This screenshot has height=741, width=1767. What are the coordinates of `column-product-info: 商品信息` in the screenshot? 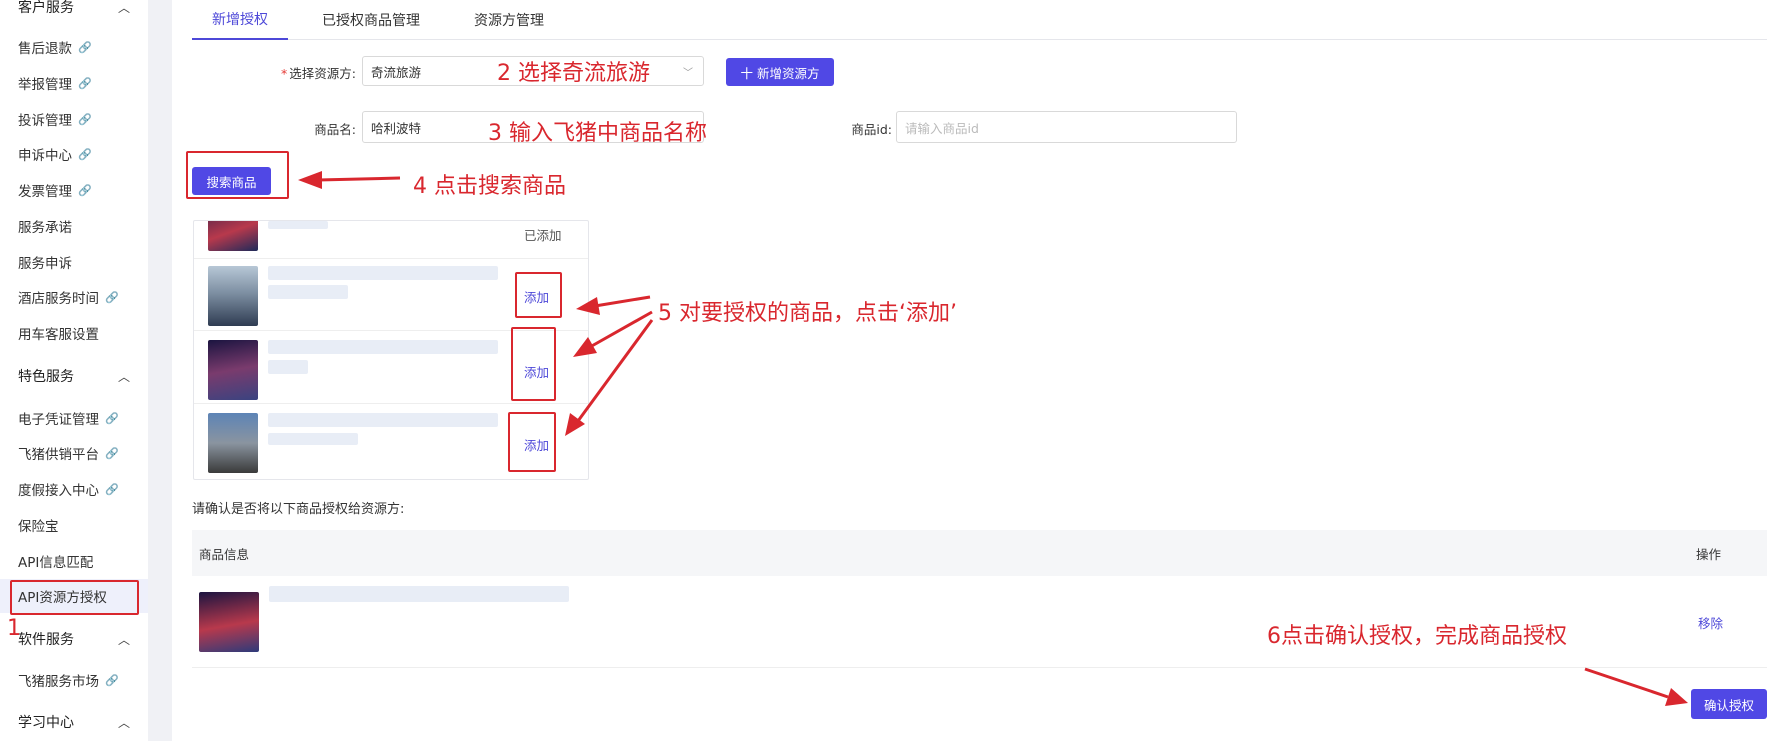 It's located at (224, 554).